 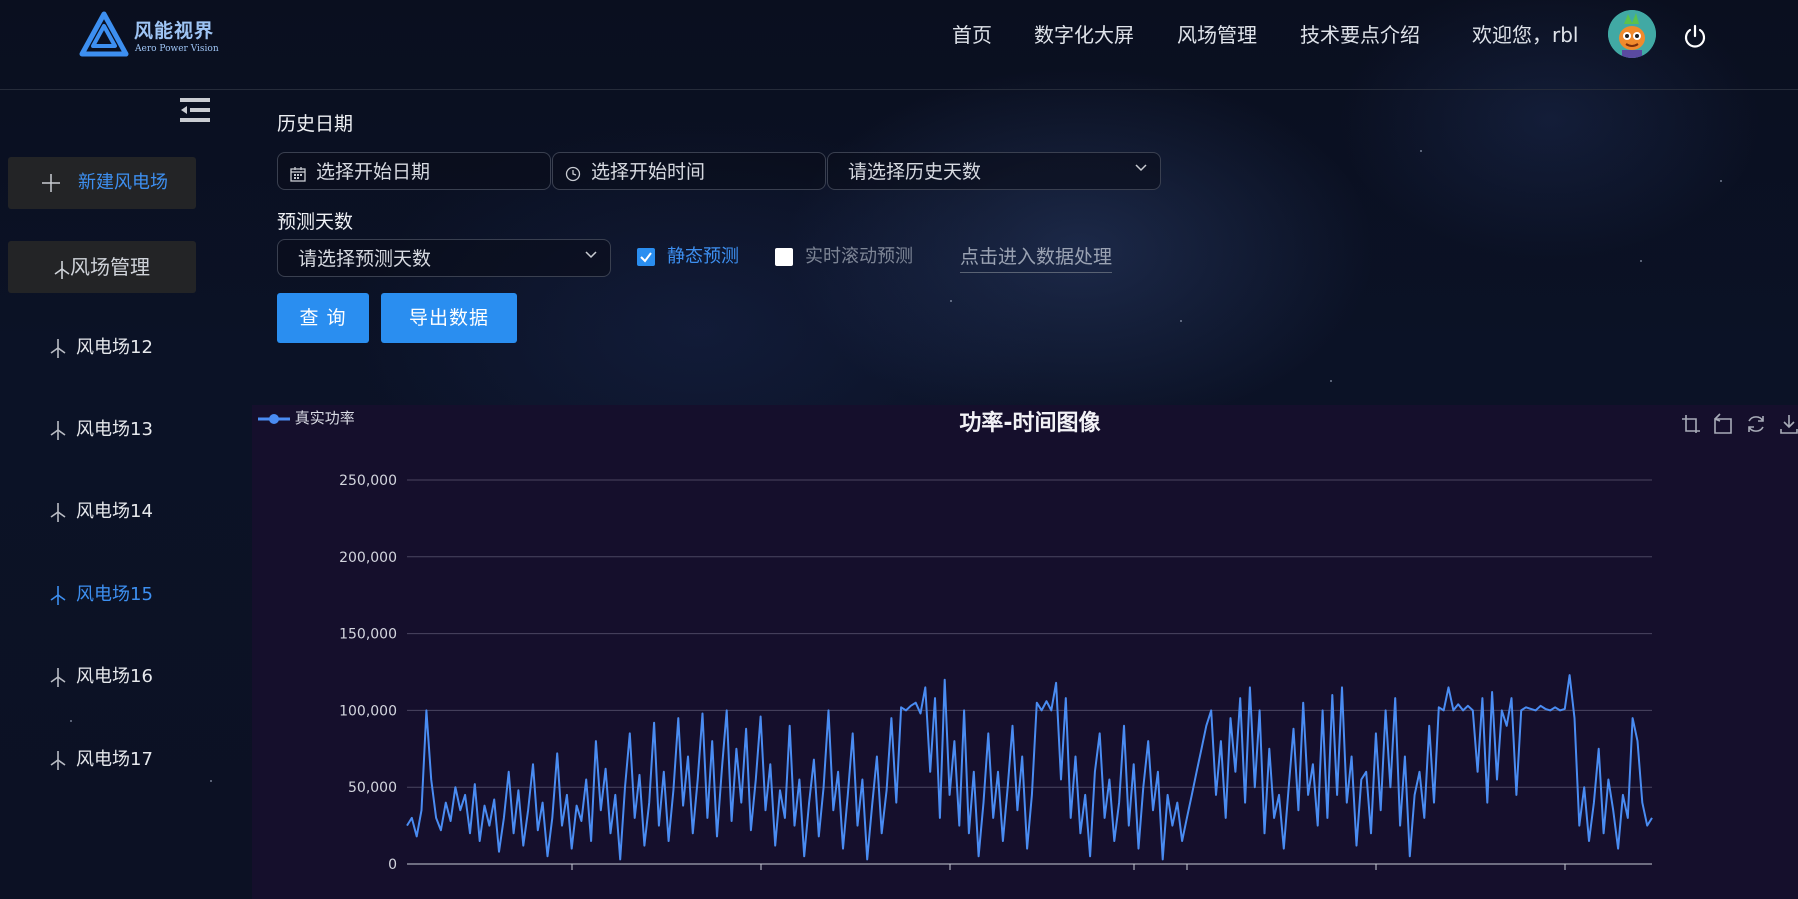 What do you see at coordinates (51, 183) in the screenshot?
I see `plus-icon` at bounding box center [51, 183].